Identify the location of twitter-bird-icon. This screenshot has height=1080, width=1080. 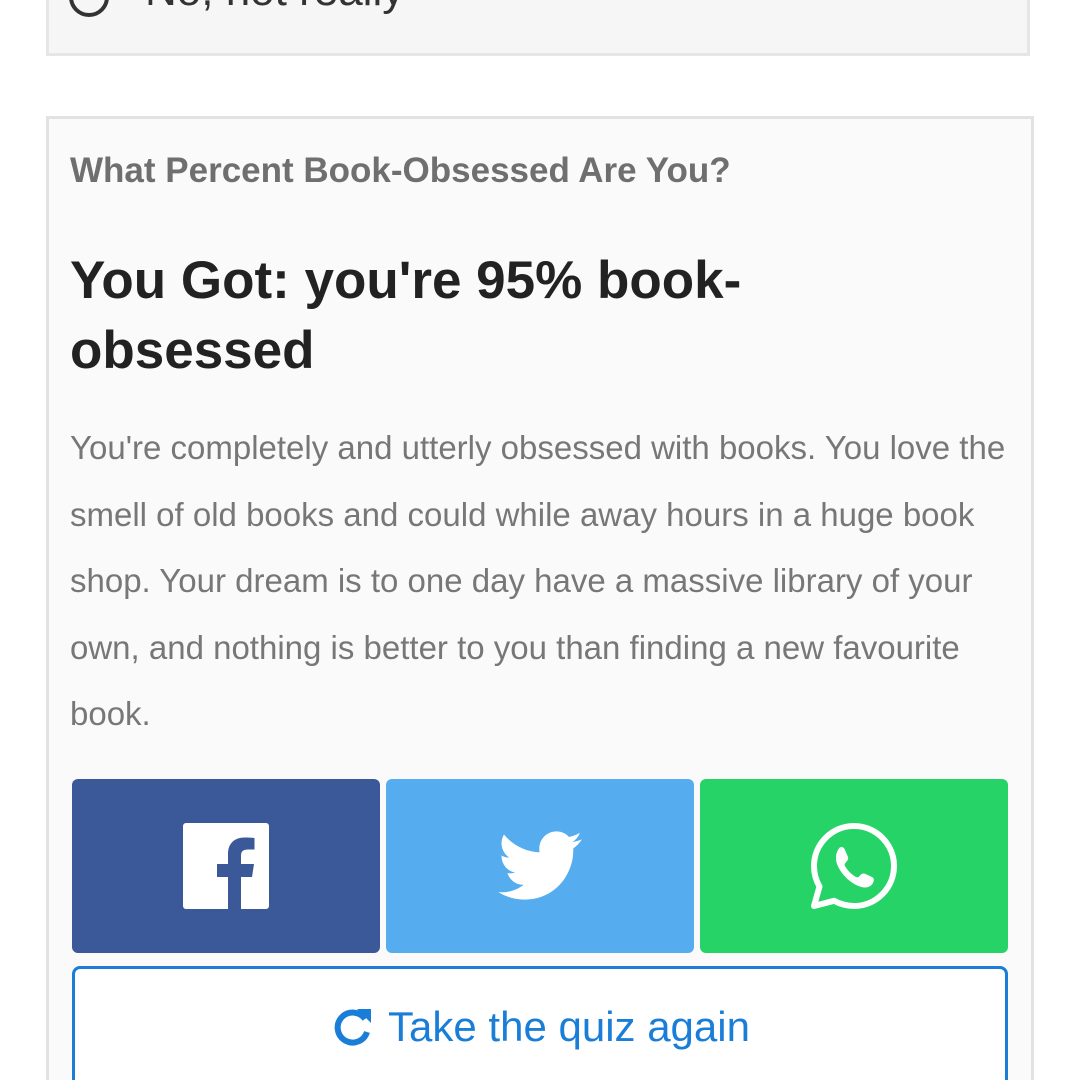
(540, 865).